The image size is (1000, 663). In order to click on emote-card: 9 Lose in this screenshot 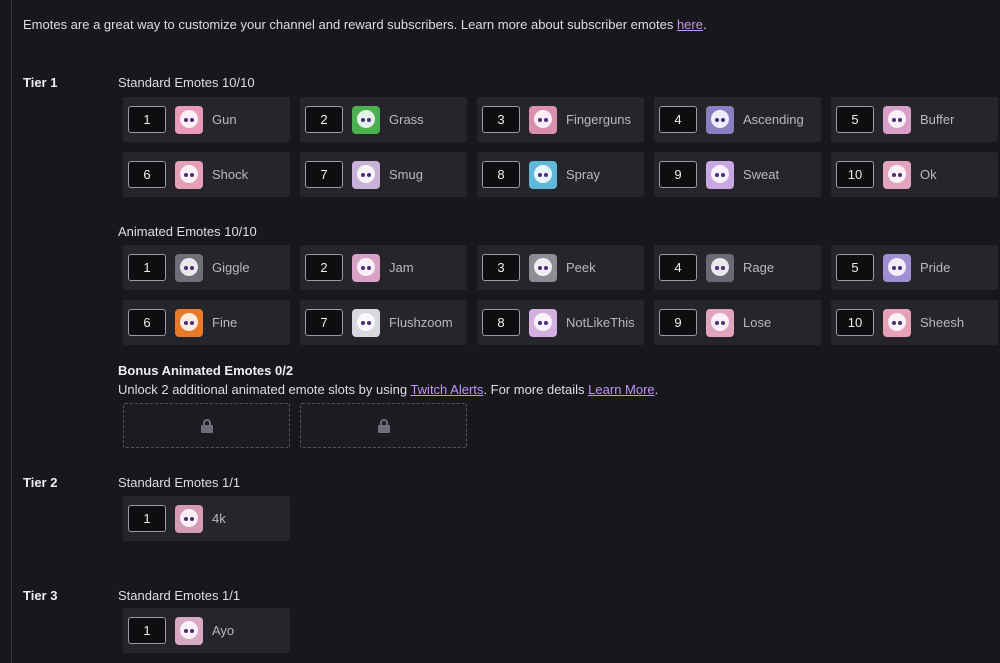, I will do `click(737, 322)`.